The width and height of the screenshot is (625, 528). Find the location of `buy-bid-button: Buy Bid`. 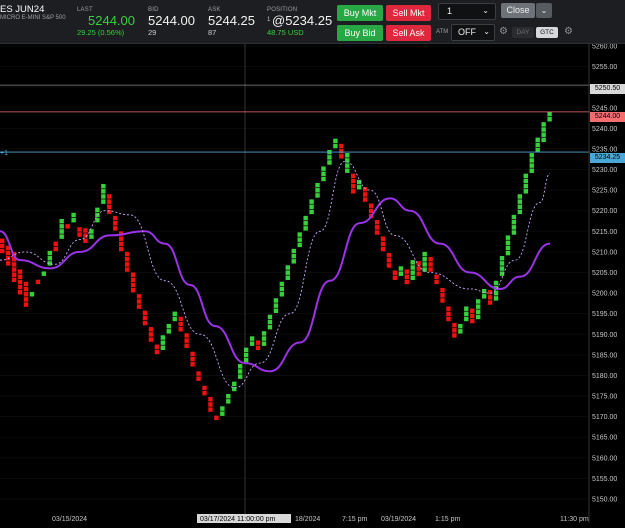

buy-bid-button: Buy Bid is located at coordinates (360, 33).